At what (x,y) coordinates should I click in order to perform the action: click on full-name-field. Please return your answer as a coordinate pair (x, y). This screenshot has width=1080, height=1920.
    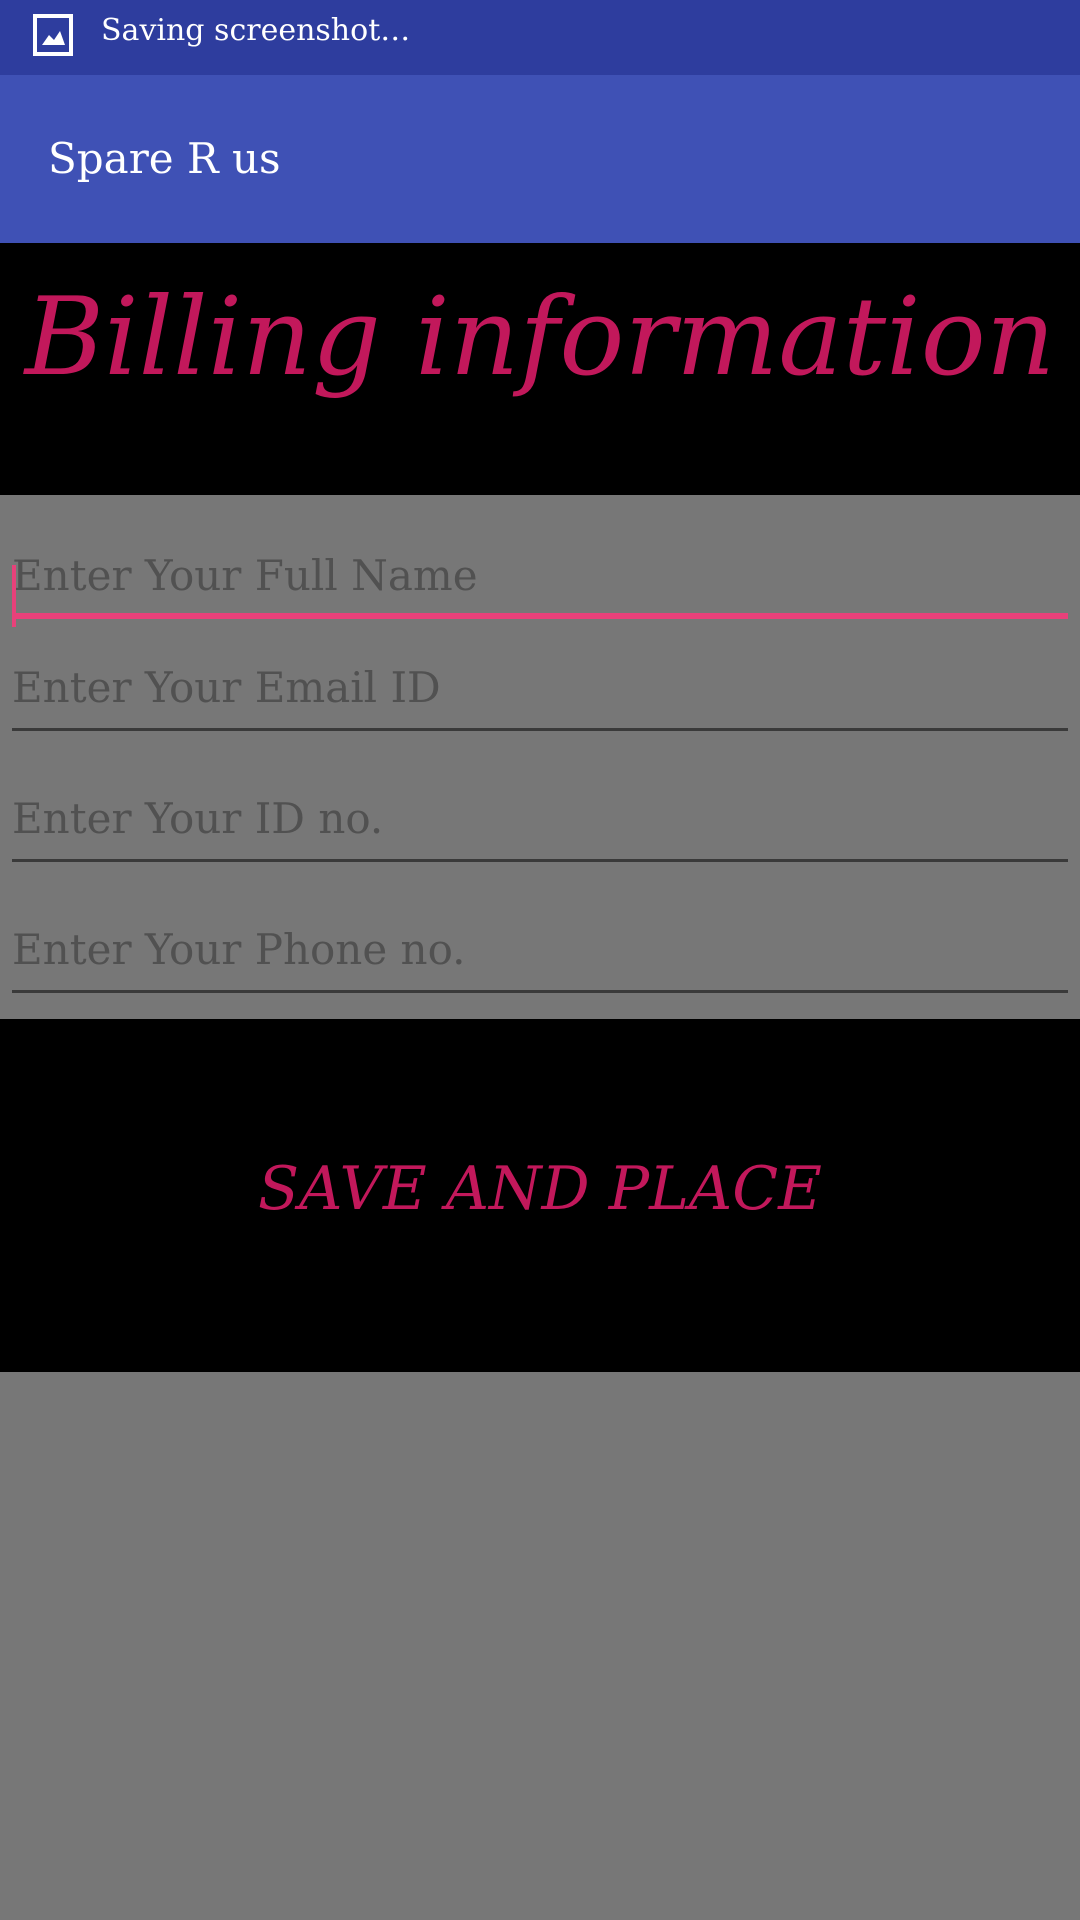
    Looking at the image, I should click on (540, 581).